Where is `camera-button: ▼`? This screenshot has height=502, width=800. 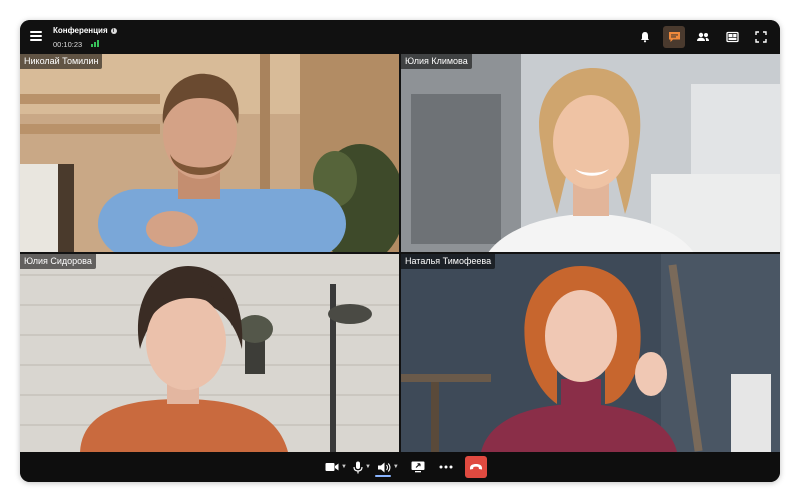 camera-button: ▼ is located at coordinates (336, 467).